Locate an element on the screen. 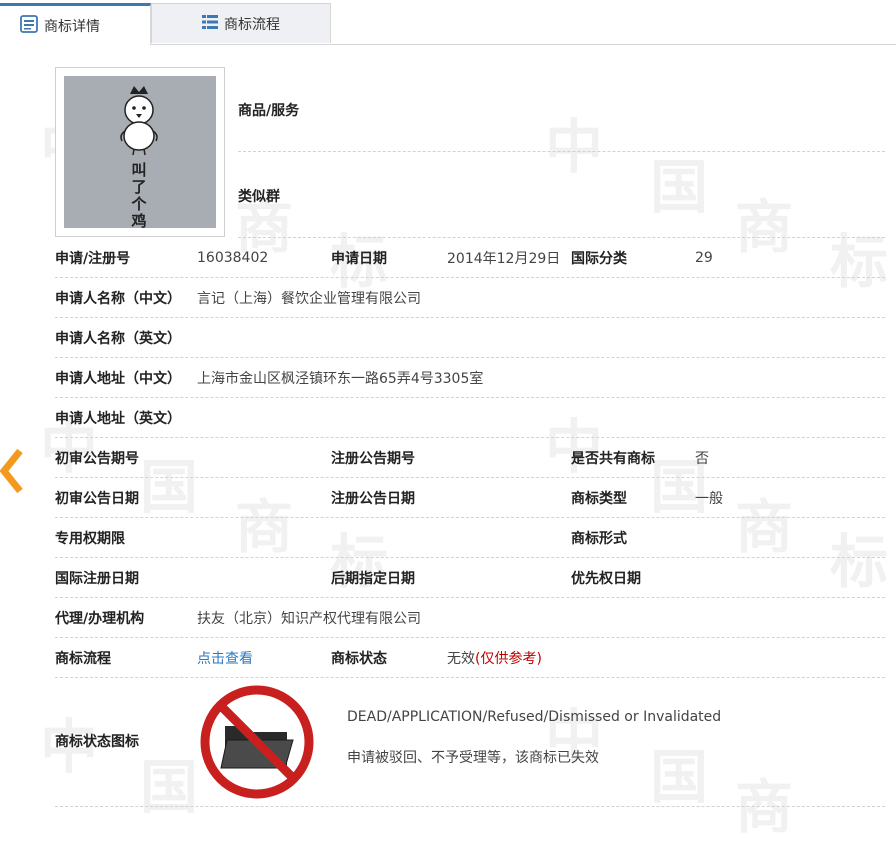 The width and height of the screenshot is (896, 844). flow-label: 商标流程 is located at coordinates (83, 659).